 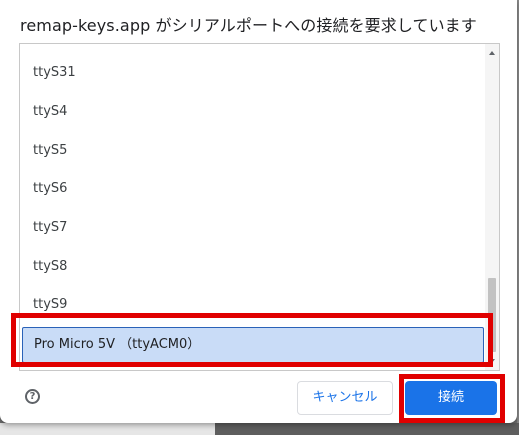 I want to click on port-item-ttys6: ttyS6, so click(x=252, y=189).